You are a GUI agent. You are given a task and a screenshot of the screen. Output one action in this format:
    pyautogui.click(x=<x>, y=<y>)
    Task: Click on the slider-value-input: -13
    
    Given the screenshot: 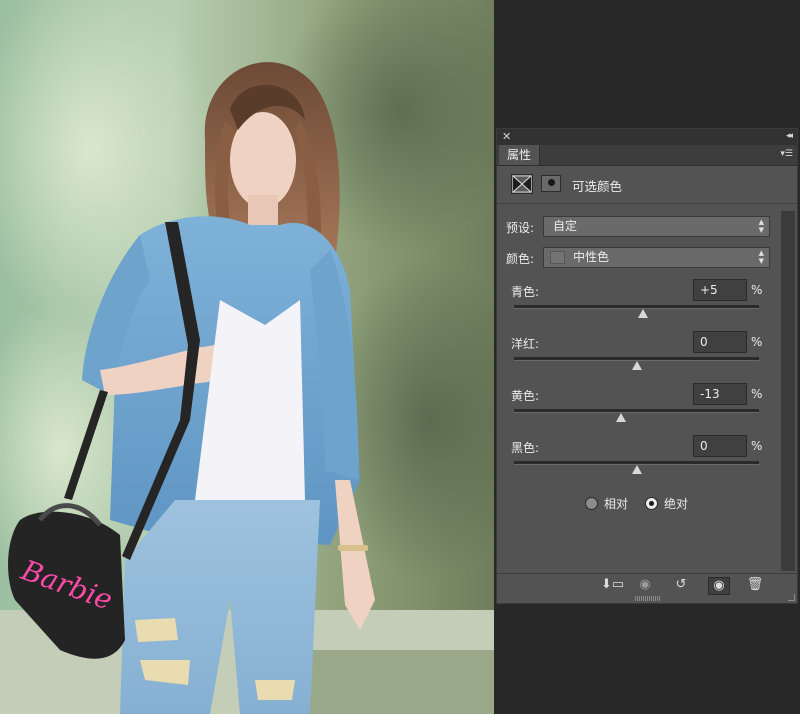 What is the action you would take?
    pyautogui.click(x=720, y=394)
    